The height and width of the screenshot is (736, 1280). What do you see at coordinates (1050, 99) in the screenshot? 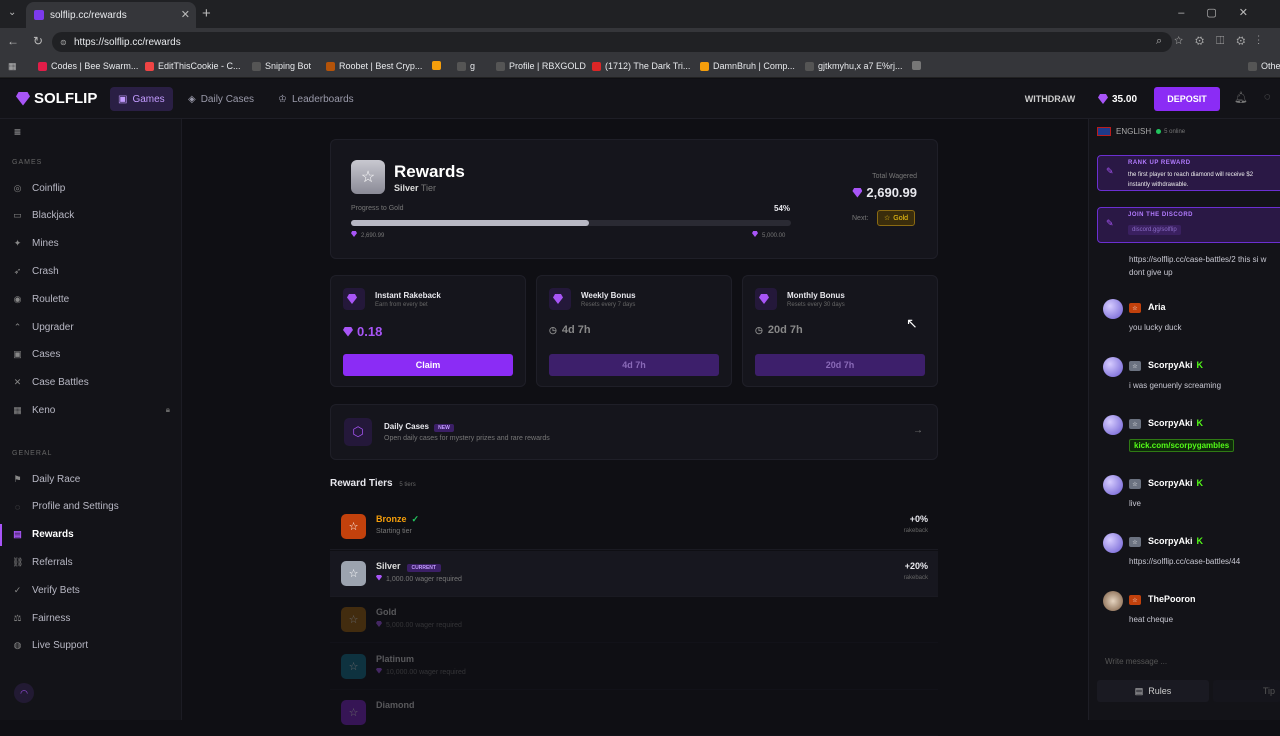
I see `withdraw-button: WITHDRAW` at bounding box center [1050, 99].